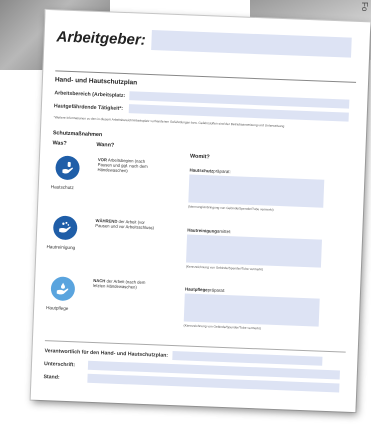  I want to click on date-label: Stand:, so click(51, 377).